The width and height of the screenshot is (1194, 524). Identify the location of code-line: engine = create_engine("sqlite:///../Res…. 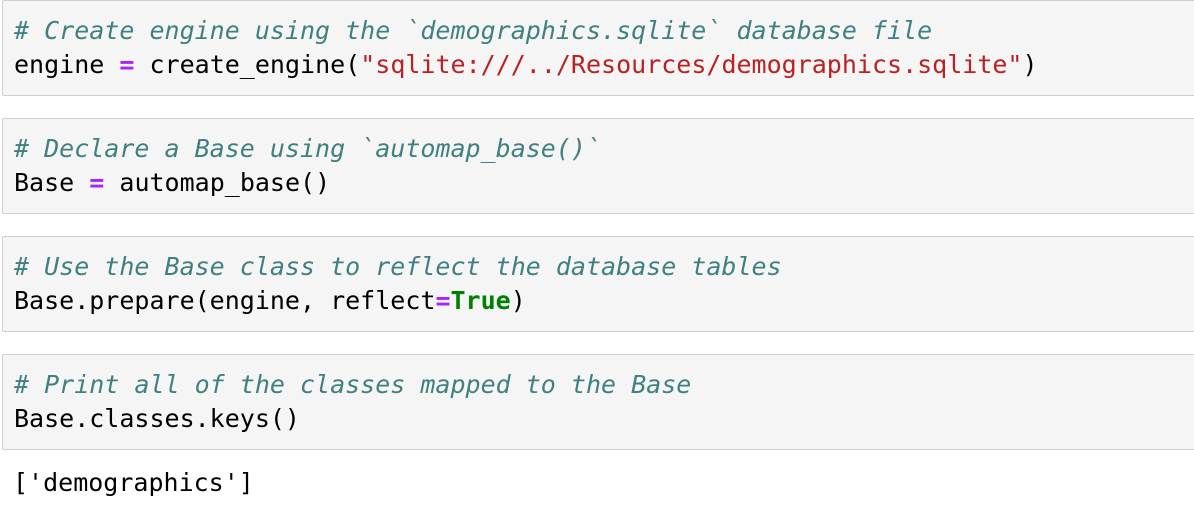
(526, 65).